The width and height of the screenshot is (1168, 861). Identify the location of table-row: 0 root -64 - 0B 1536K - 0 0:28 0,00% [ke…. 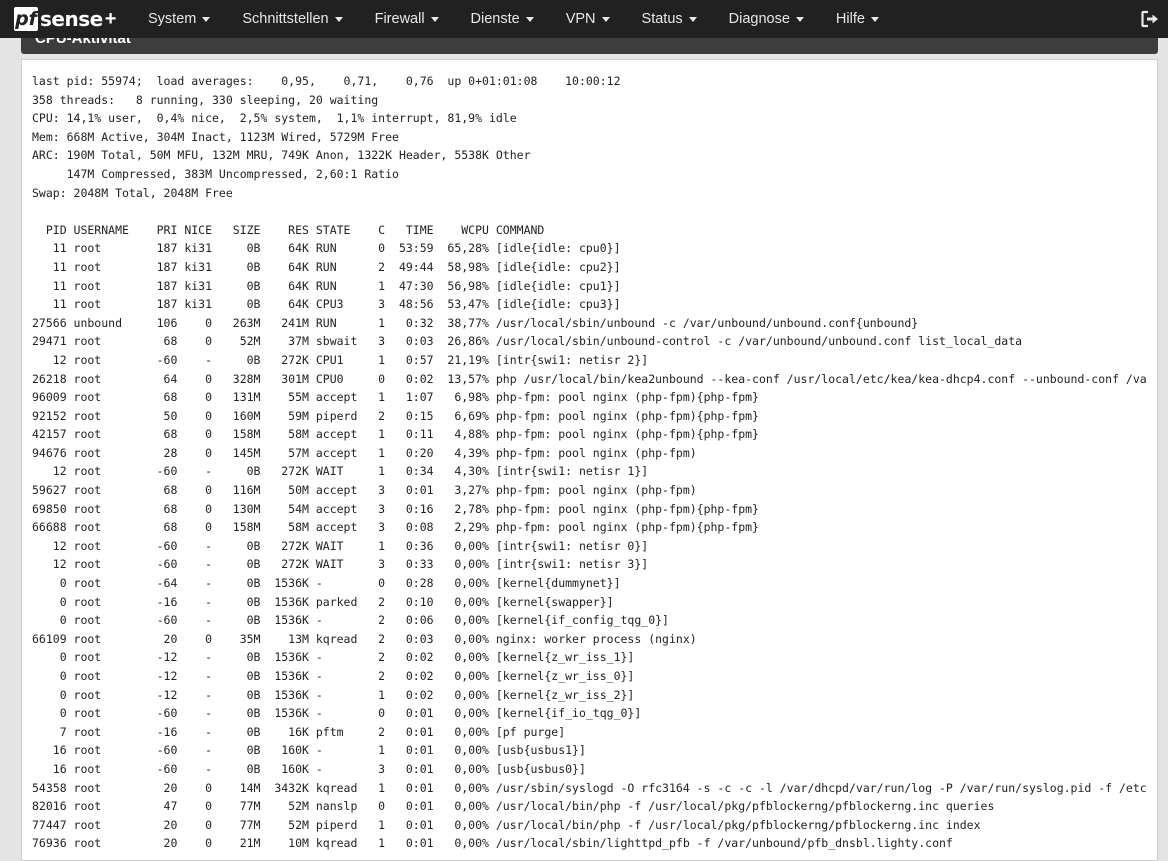
(326, 583).